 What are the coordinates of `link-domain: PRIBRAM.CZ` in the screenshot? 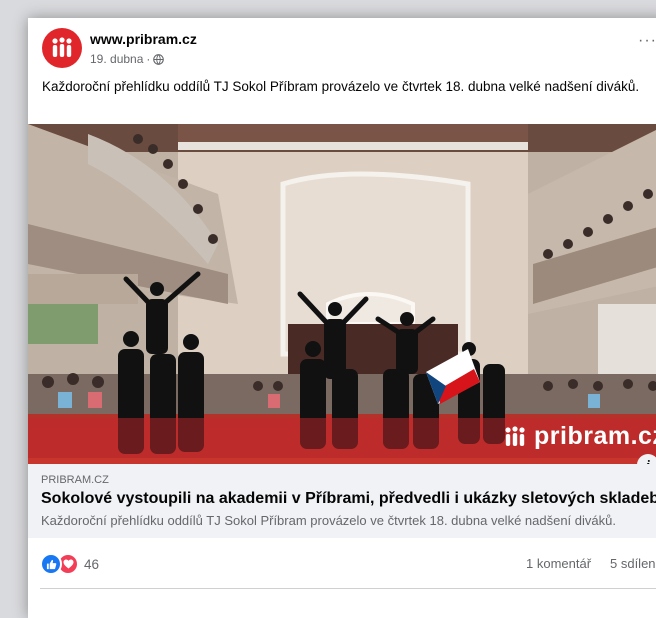 It's located at (75, 480).